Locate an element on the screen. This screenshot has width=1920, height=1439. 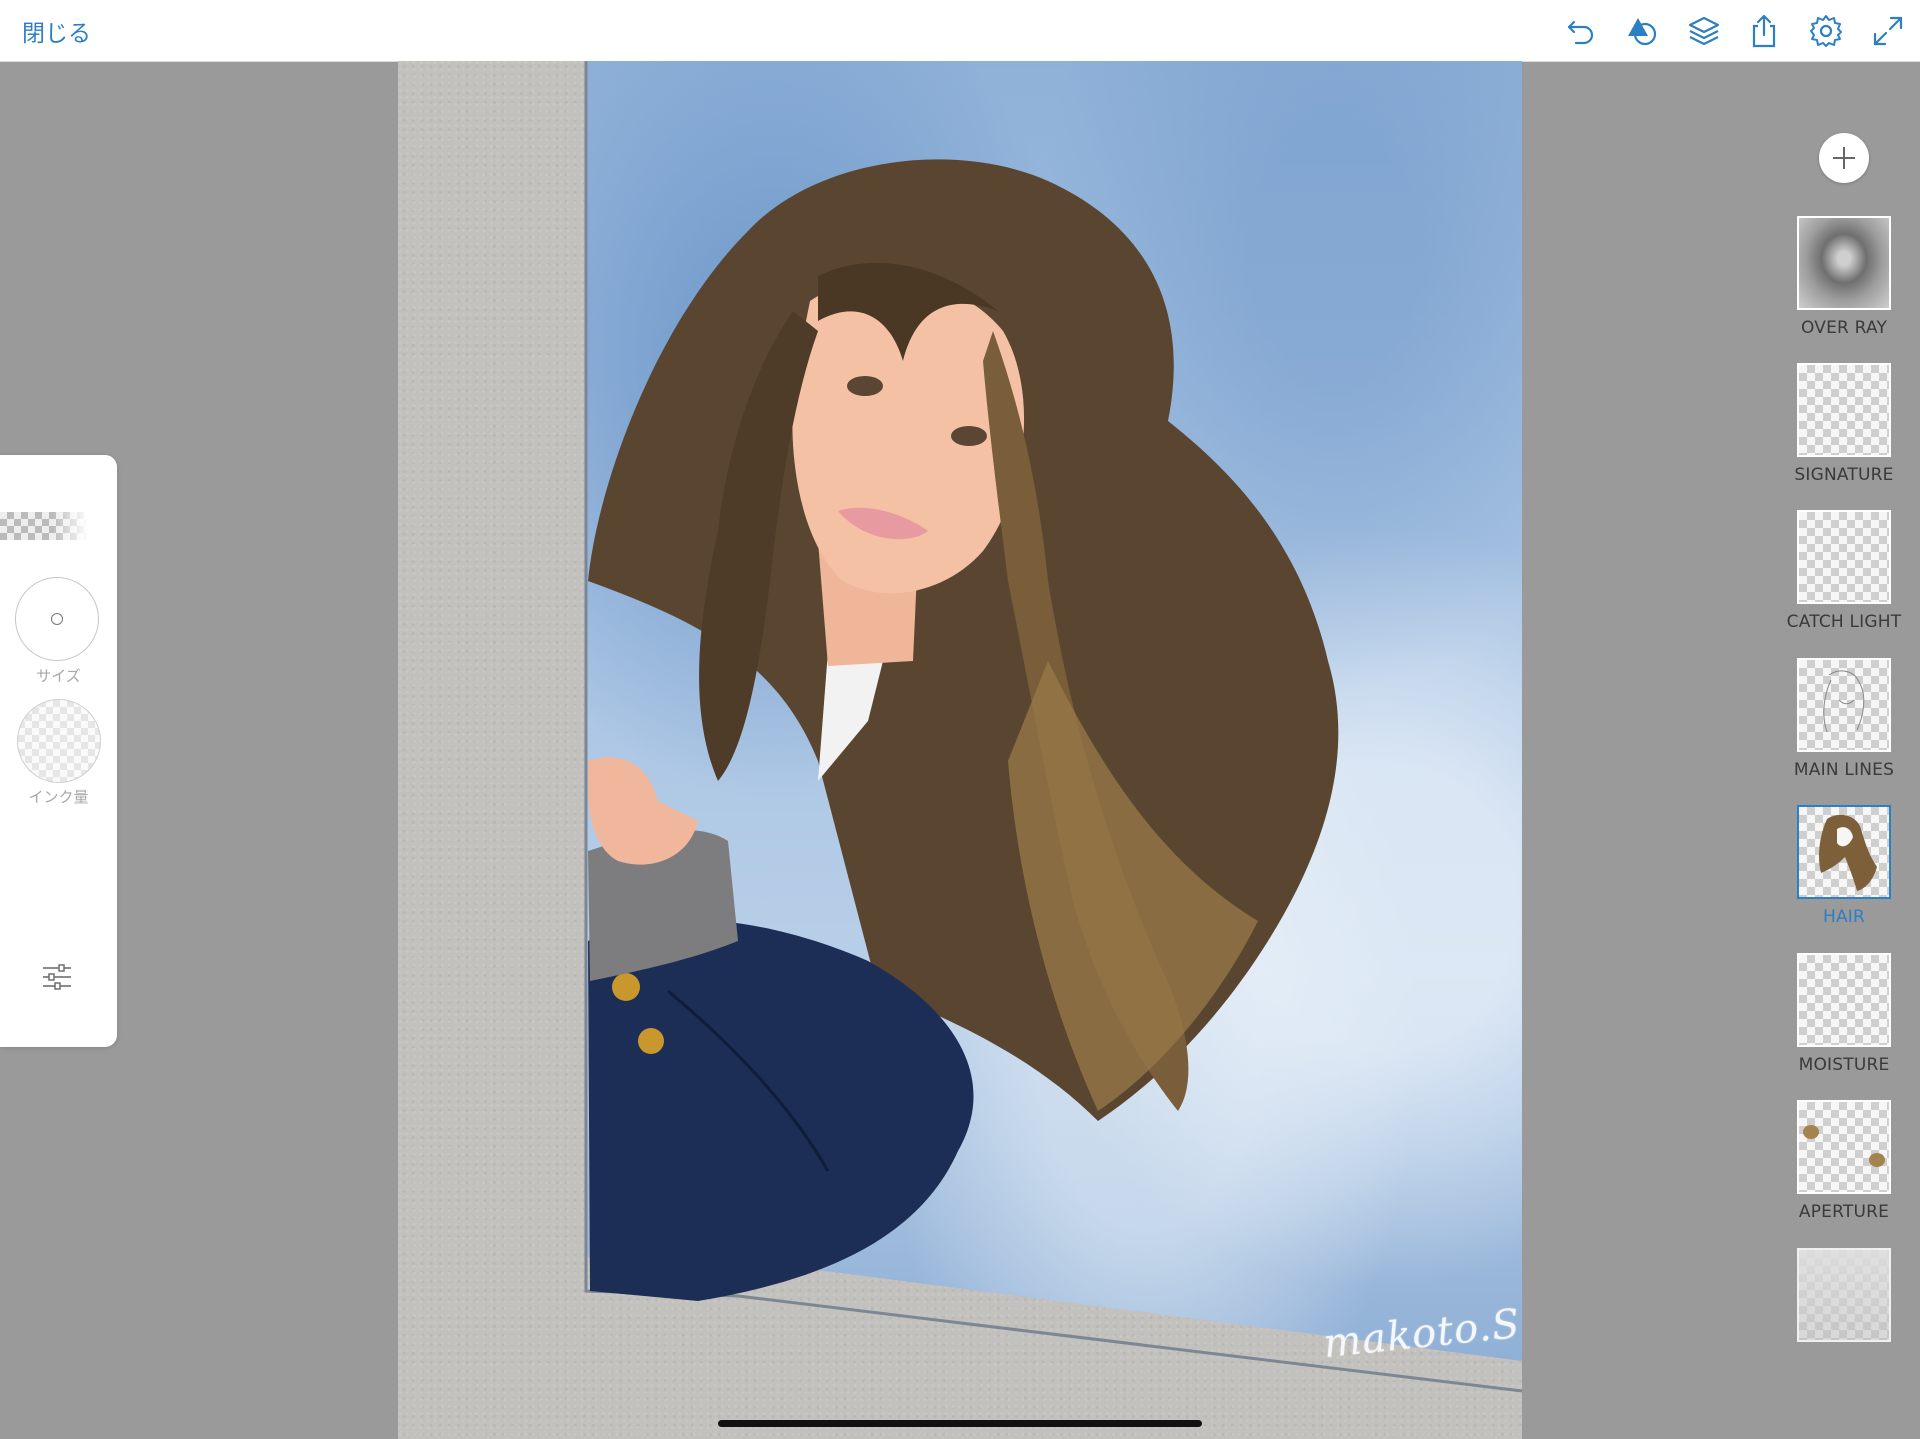
size-control is located at coordinates (57, 619).